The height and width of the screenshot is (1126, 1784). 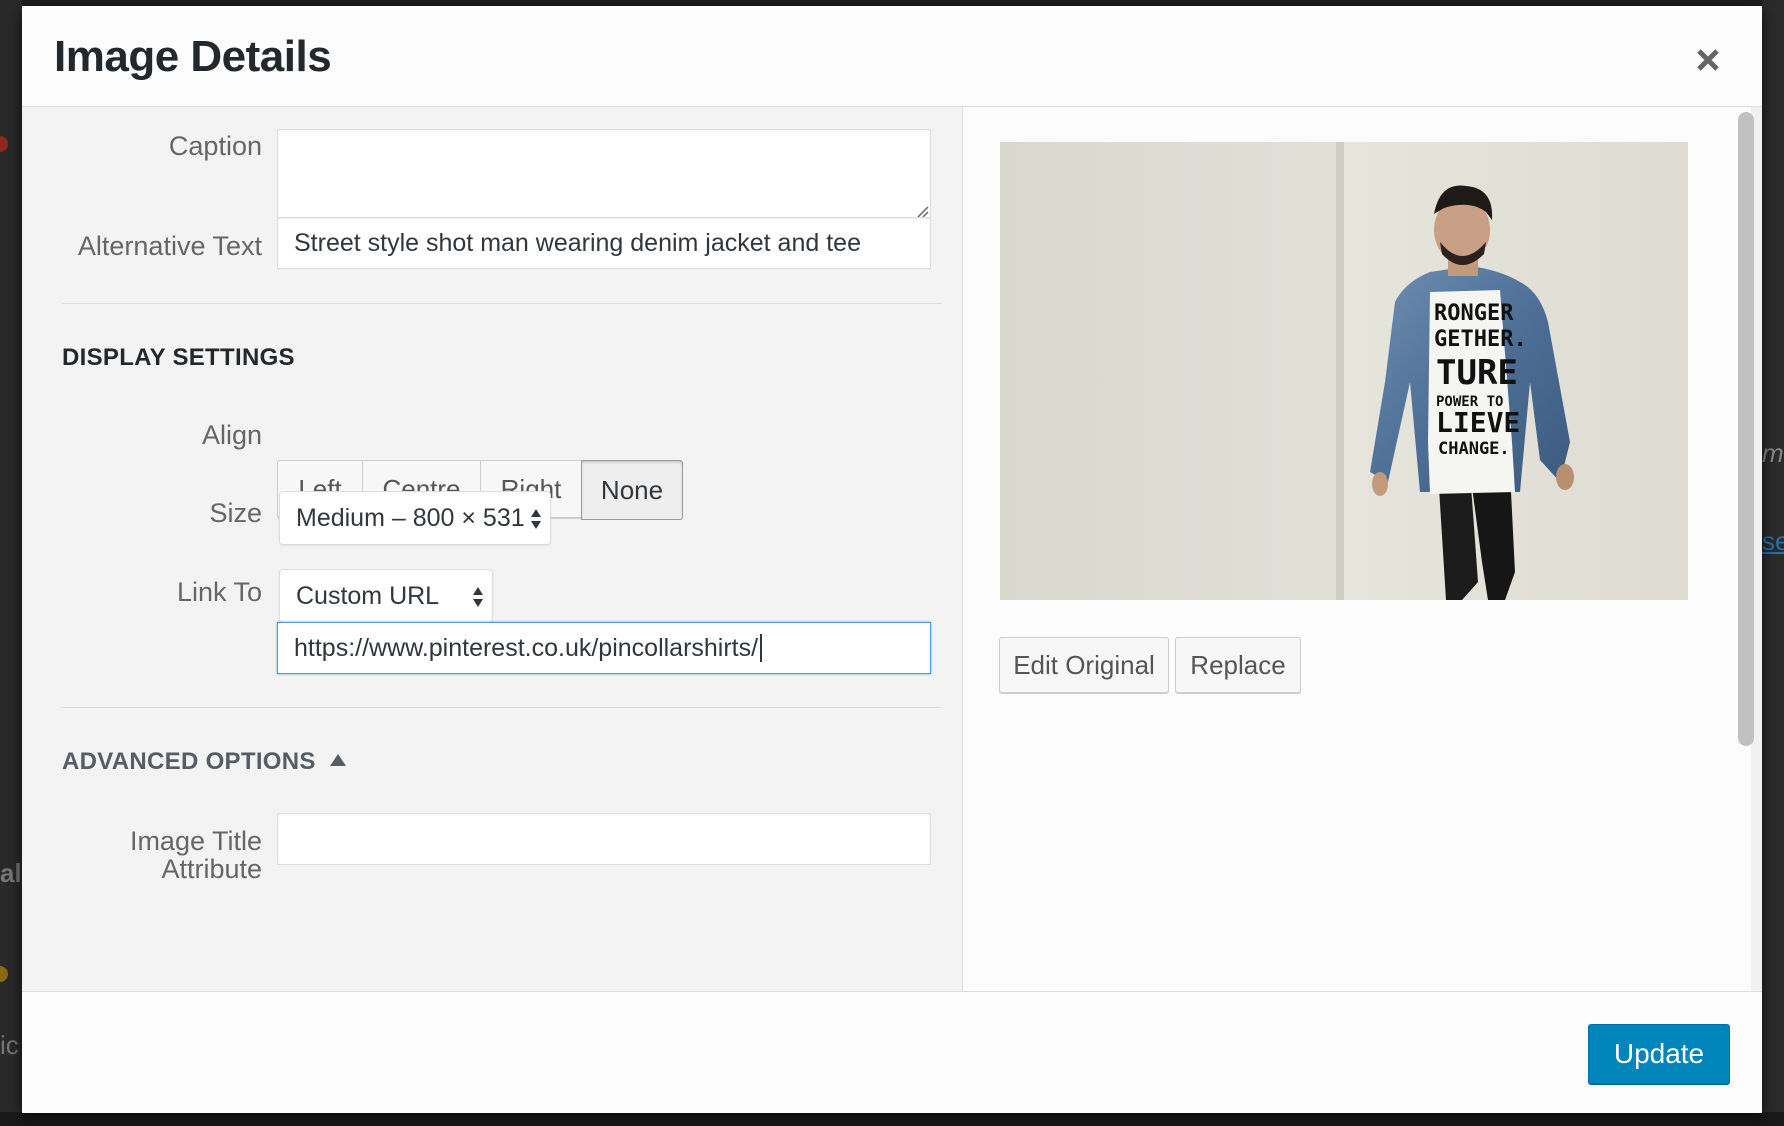 What do you see at coordinates (1659, 1054) in the screenshot?
I see `update-button: Update` at bounding box center [1659, 1054].